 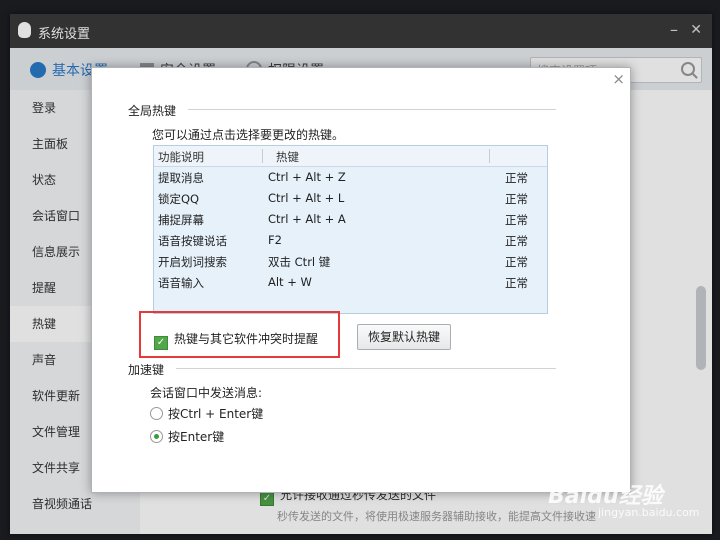 What do you see at coordinates (290, 282) in the screenshot?
I see `row-hotkey: Alt + W` at bounding box center [290, 282].